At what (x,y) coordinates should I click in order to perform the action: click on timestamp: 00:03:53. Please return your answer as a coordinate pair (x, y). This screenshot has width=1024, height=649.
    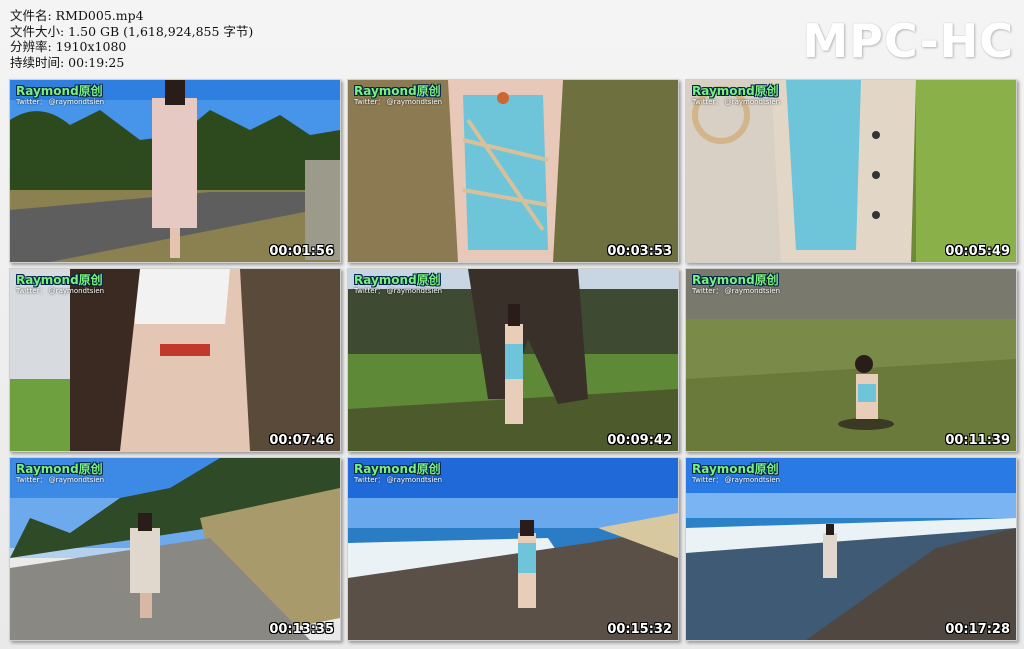
    Looking at the image, I should click on (639, 251).